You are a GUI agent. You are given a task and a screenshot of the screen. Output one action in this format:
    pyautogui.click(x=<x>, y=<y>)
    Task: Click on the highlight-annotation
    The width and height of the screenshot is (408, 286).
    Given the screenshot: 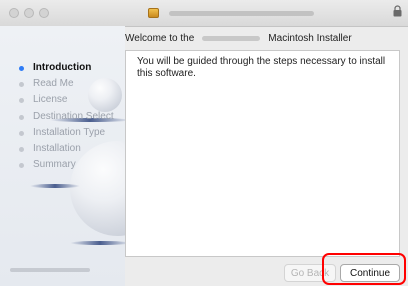 What is the action you would take?
    pyautogui.click(x=364, y=269)
    